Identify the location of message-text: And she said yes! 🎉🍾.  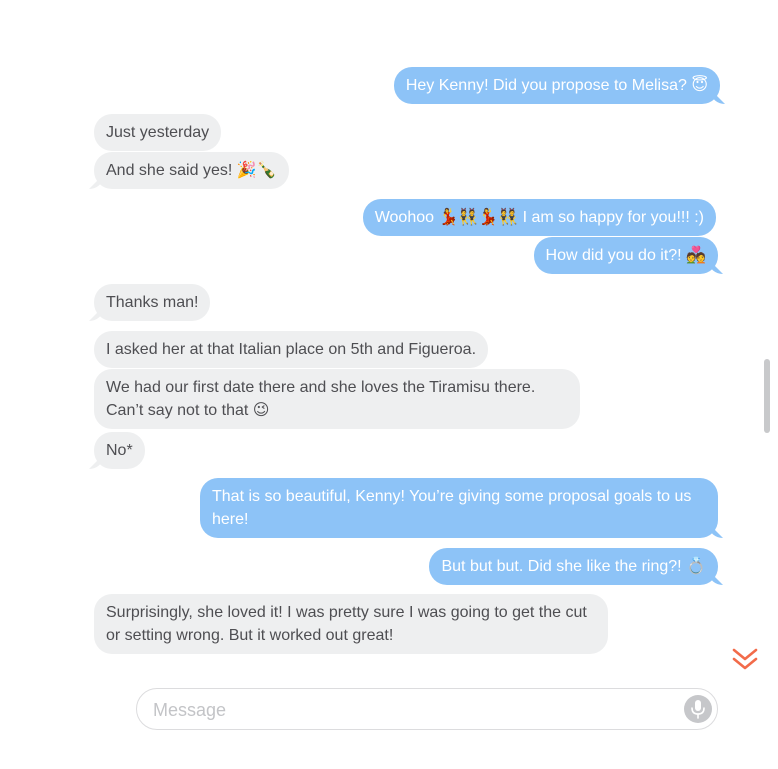
(191, 170).